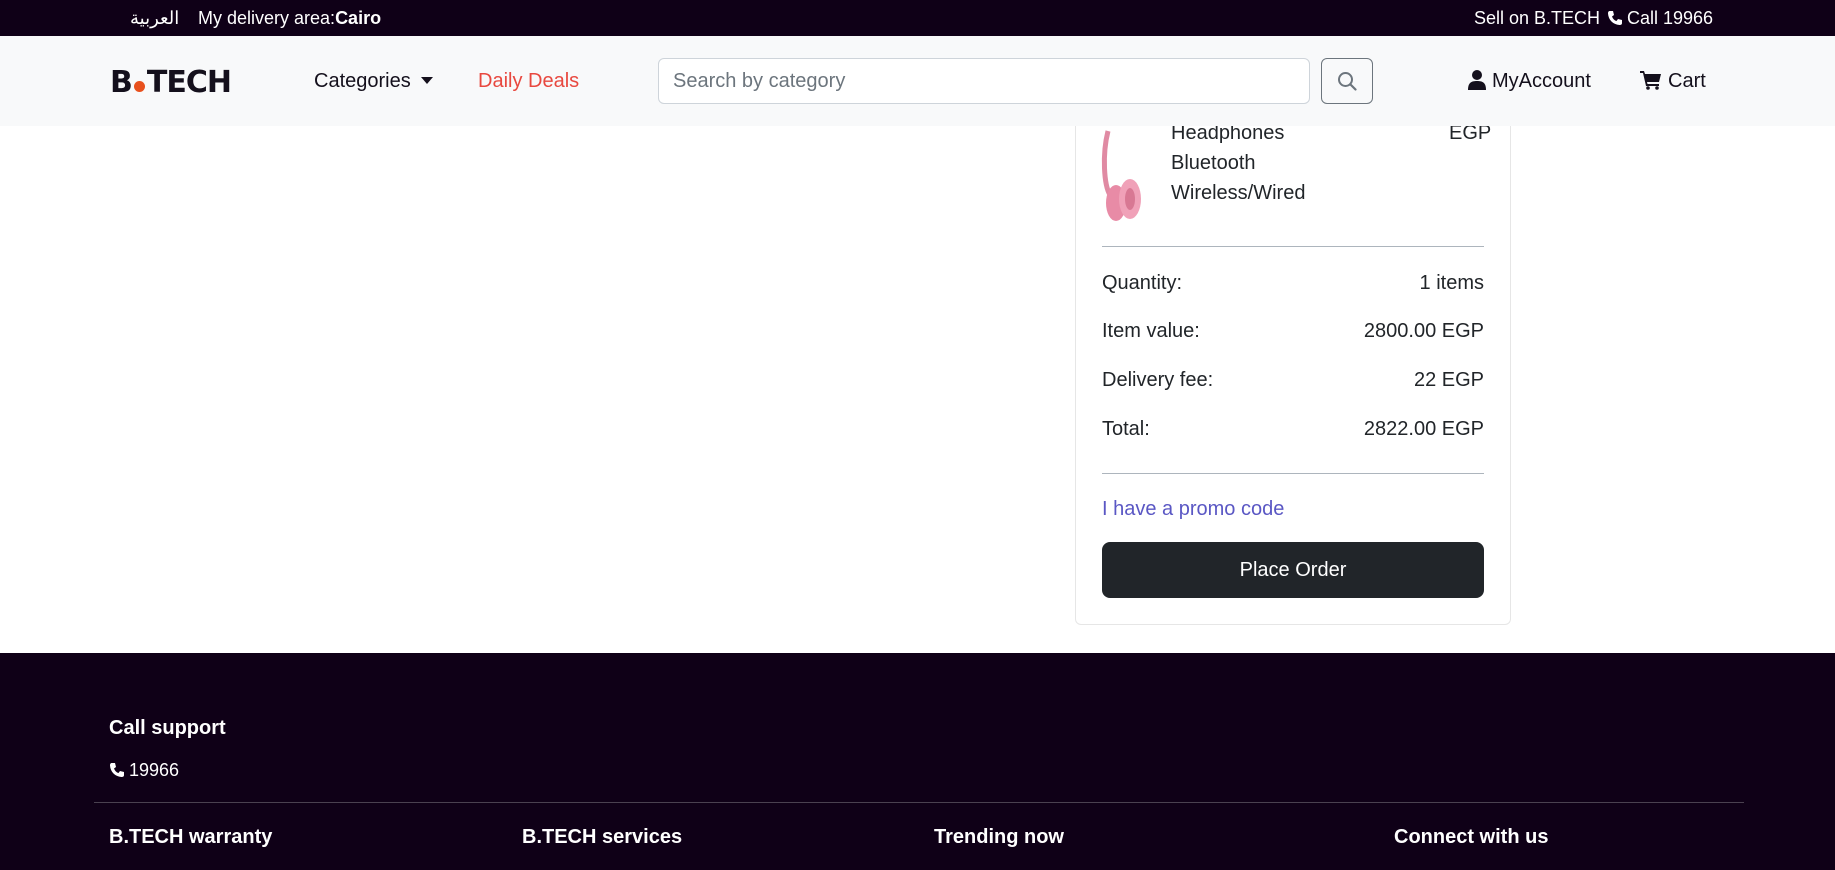 The height and width of the screenshot is (870, 1835). Describe the element at coordinates (1293, 283) in the screenshot. I see `quantity-row: Quantity: 1 items` at that location.